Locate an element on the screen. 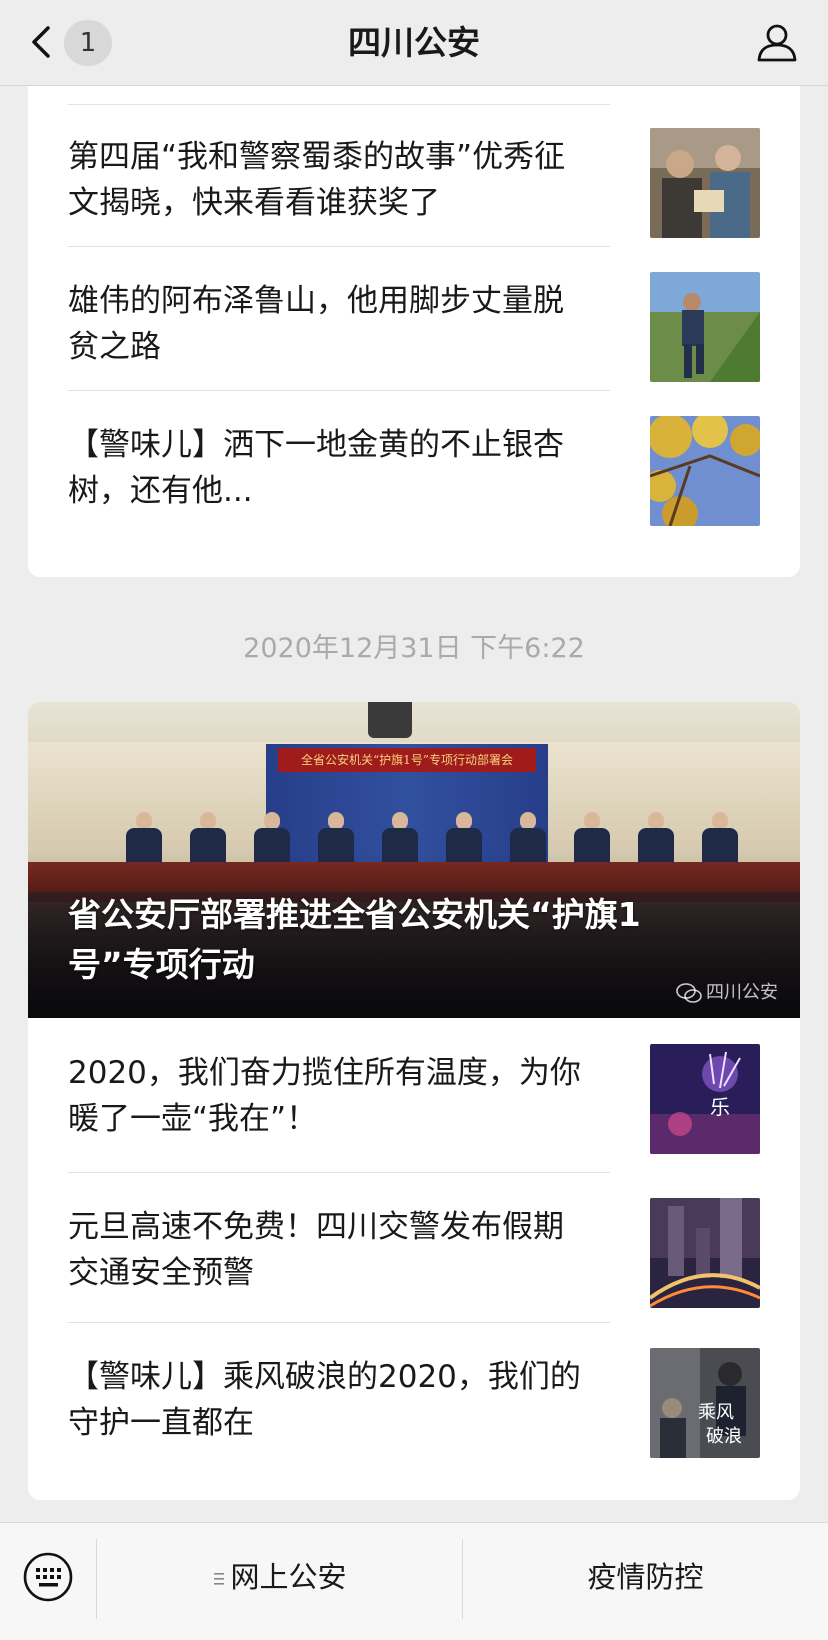  submenu-lines-icon is located at coordinates (219, 1579).